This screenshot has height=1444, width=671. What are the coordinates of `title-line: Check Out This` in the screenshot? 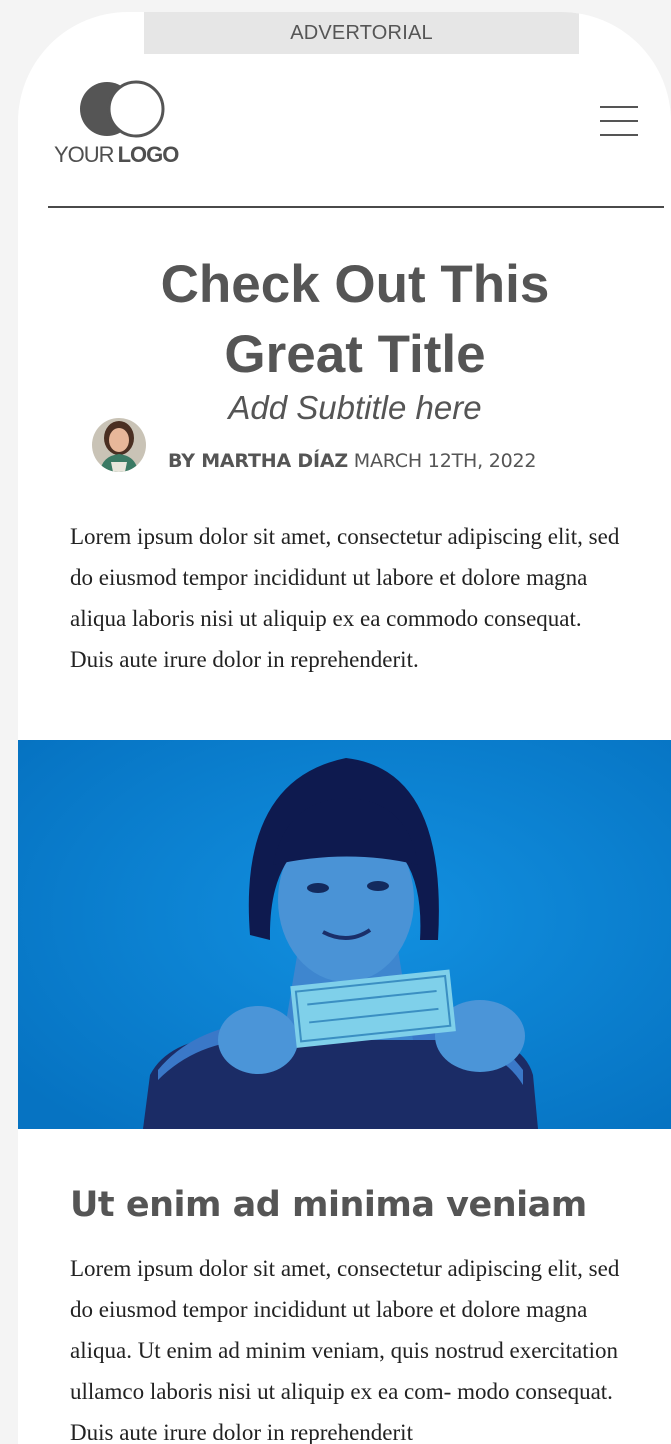 It's located at (355, 284).